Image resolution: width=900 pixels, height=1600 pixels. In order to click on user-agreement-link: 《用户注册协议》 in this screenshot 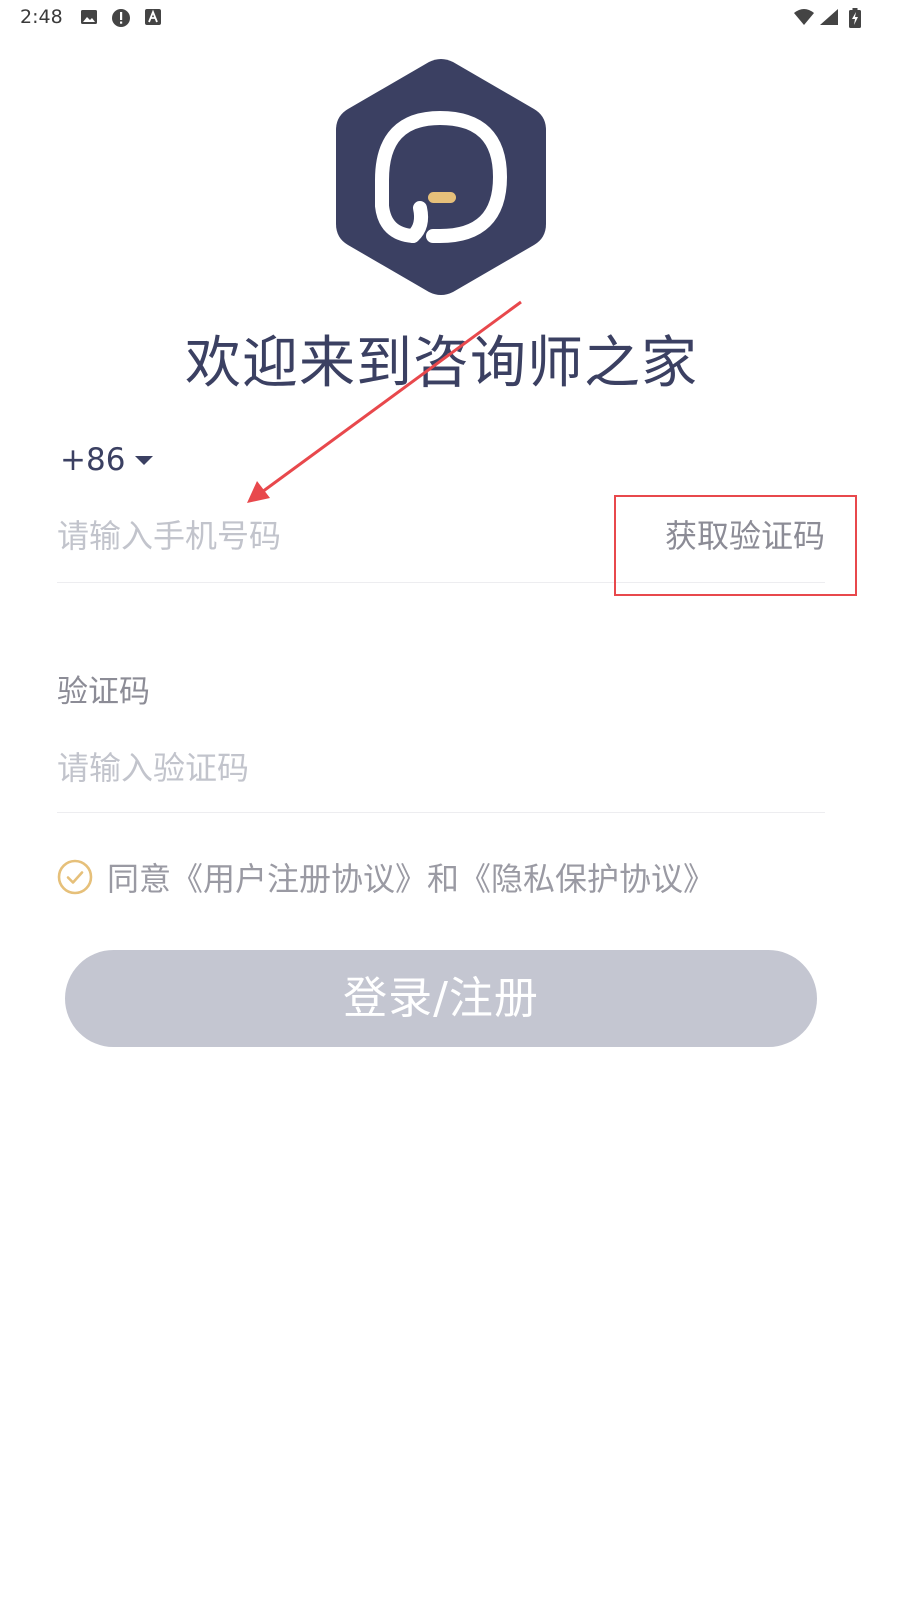, I will do `click(299, 879)`.